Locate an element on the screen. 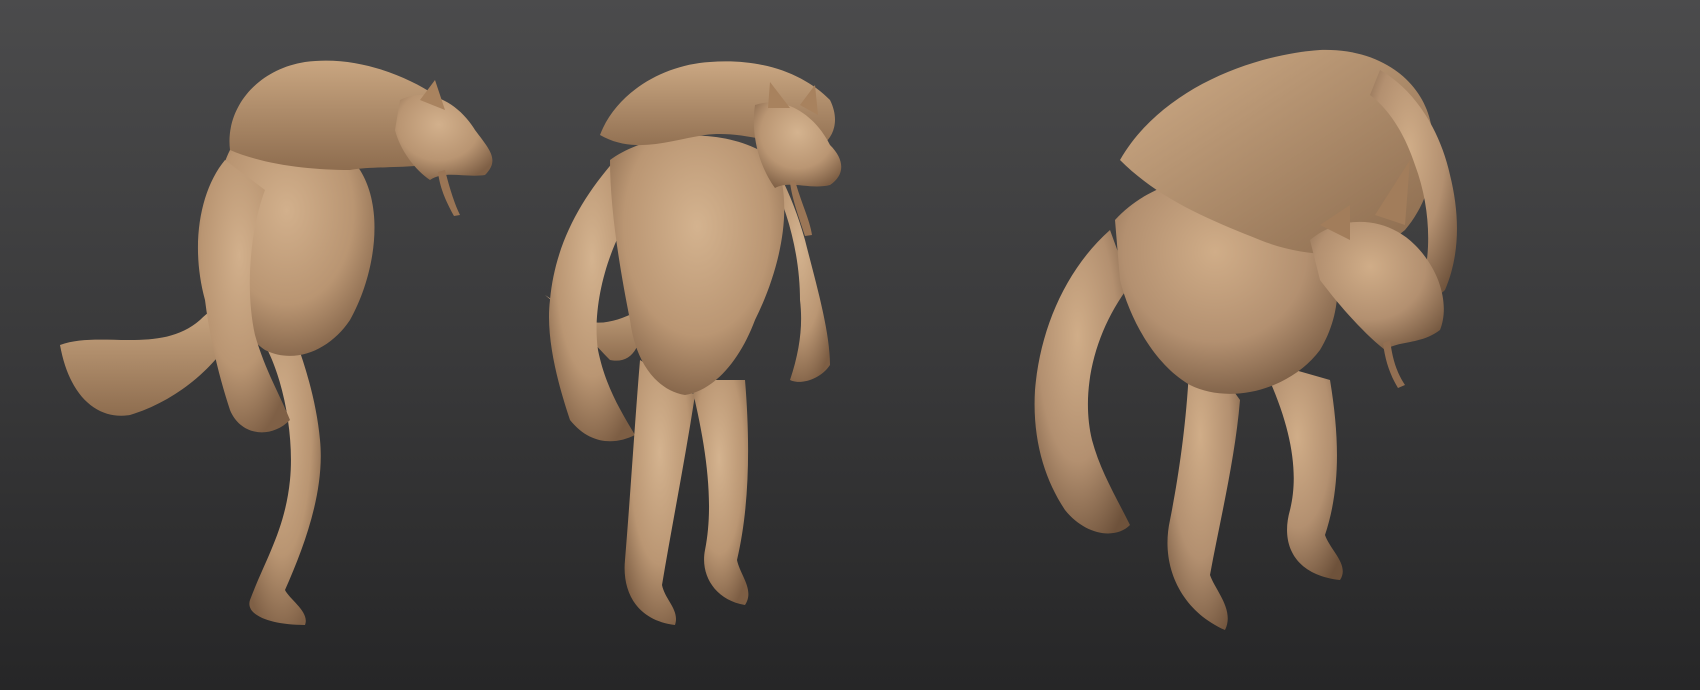  werewolf-front-view-icon is located at coordinates (693, 343).